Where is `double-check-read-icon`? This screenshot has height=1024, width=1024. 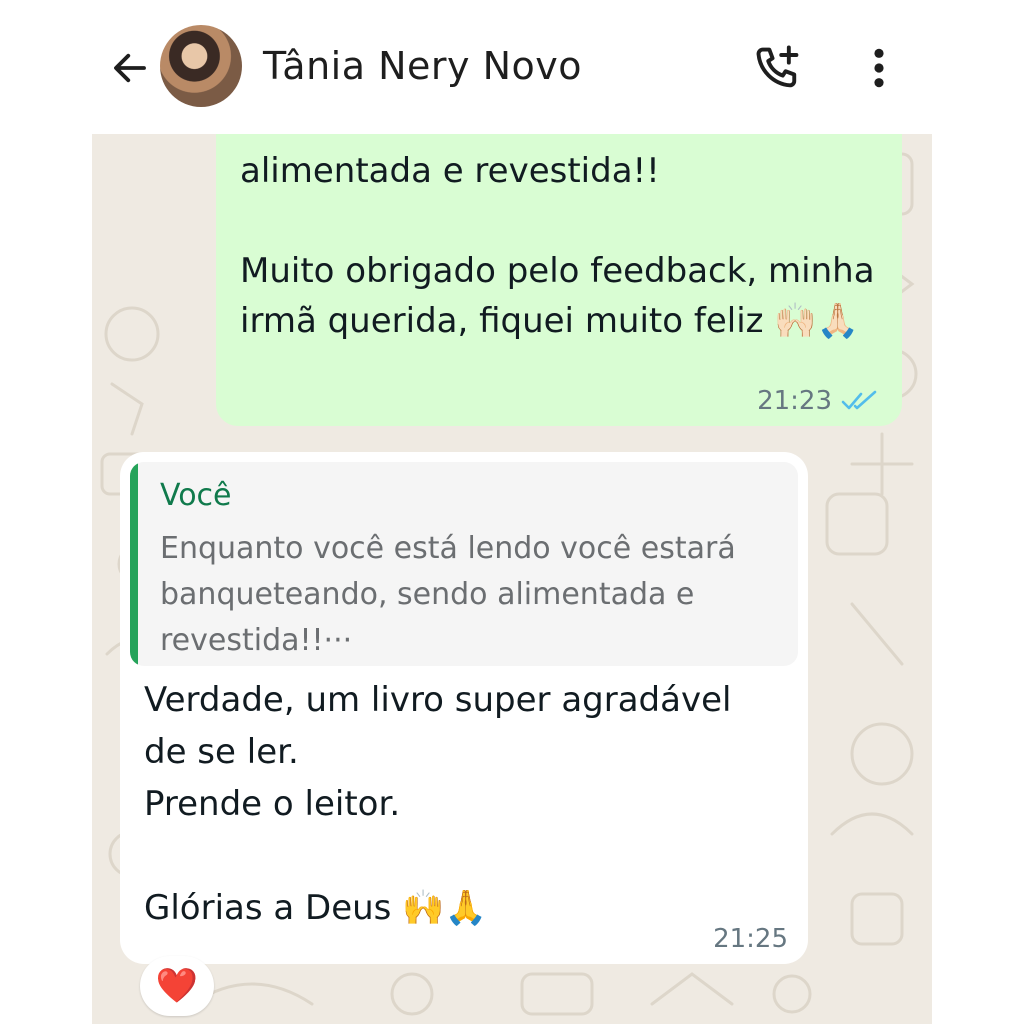
double-check-read-icon is located at coordinates (859, 400).